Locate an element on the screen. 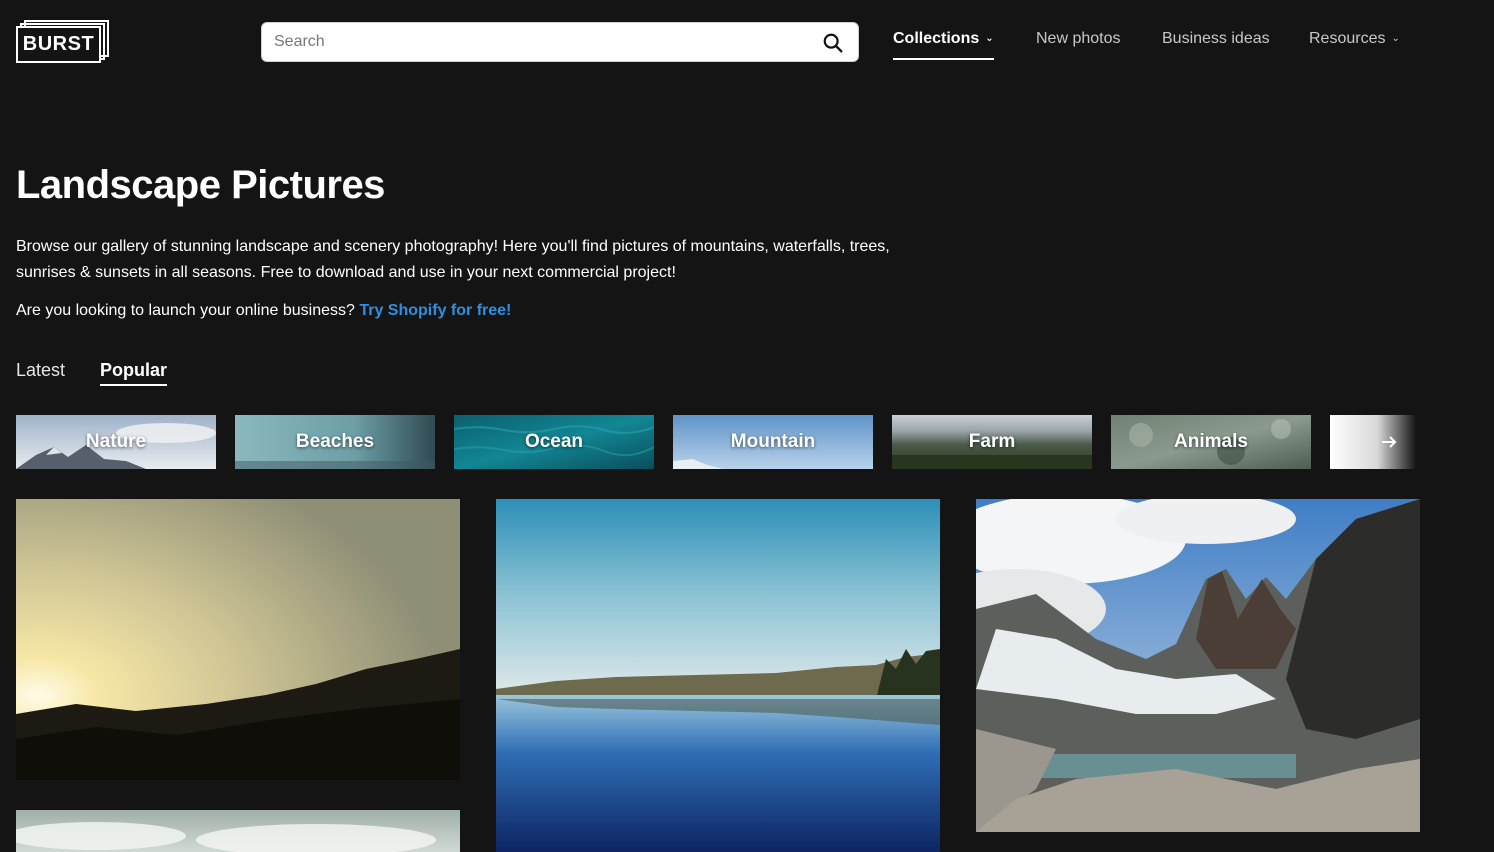 The image size is (1494, 852). search-box is located at coordinates (560, 42).